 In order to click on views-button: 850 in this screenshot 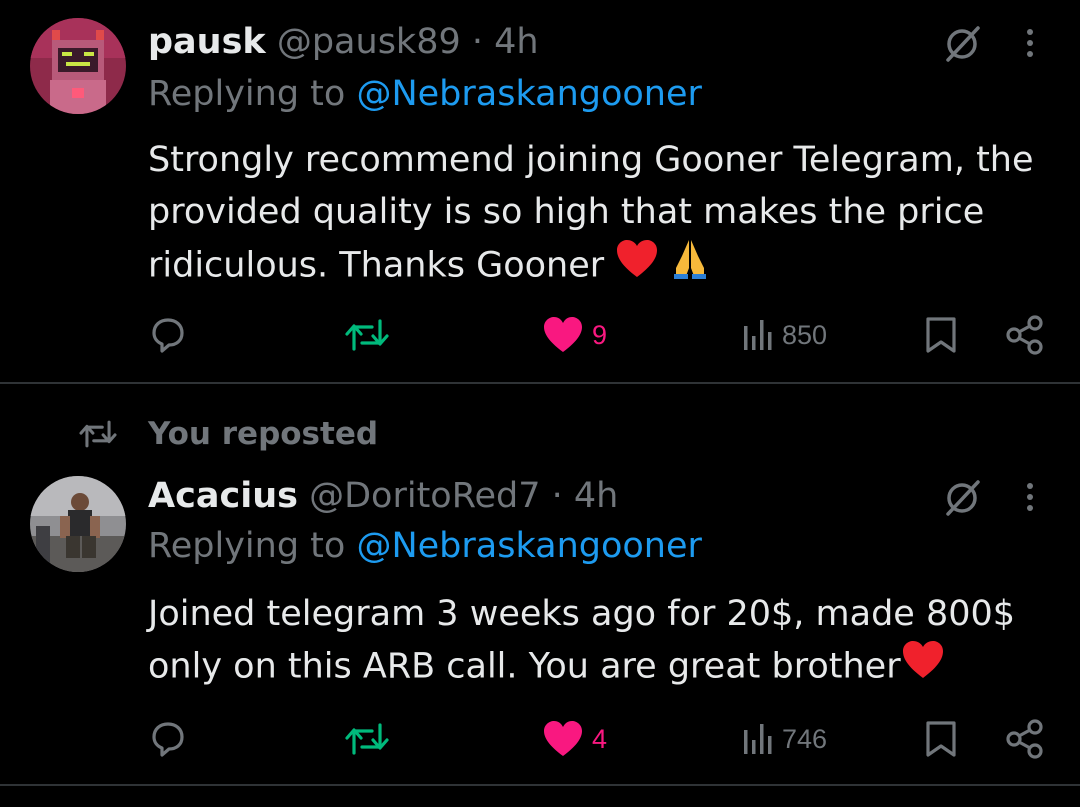, I will do `click(784, 335)`.